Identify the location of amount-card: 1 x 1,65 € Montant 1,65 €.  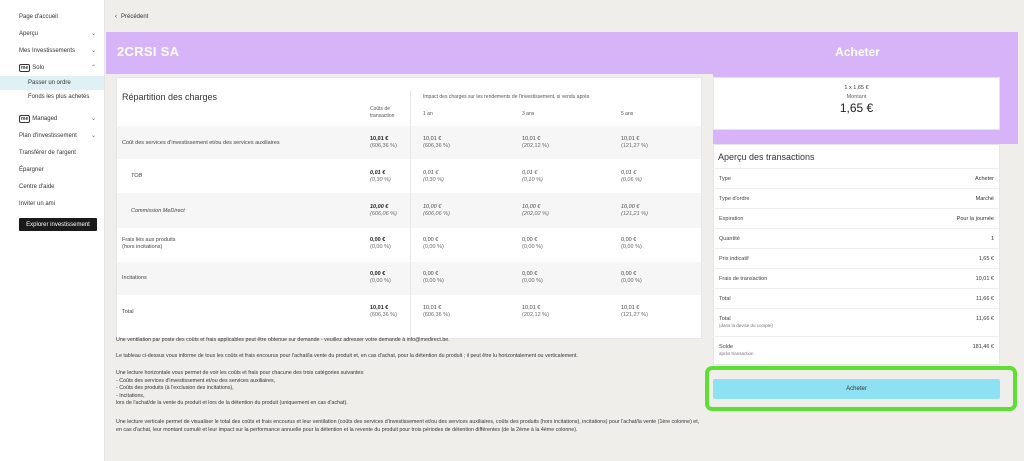
(856, 103).